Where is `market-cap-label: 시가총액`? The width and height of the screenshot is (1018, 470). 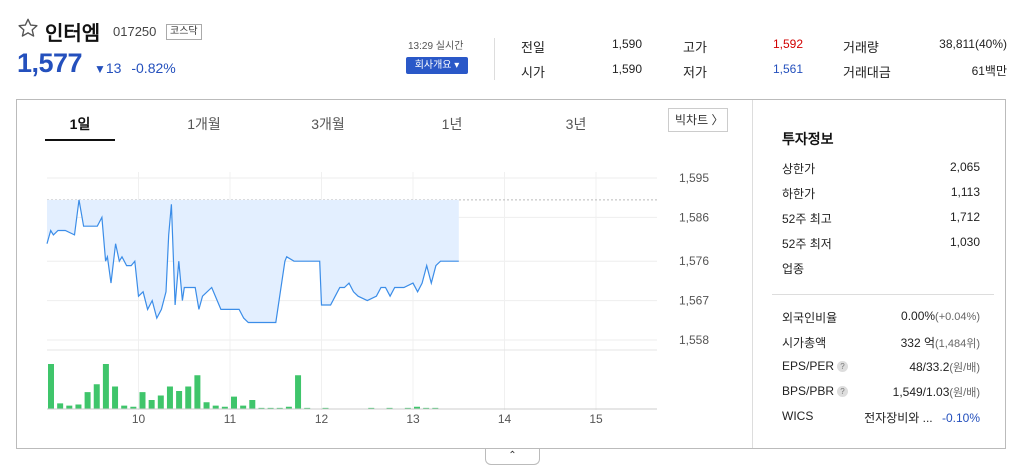
market-cap-label: 시가총액 is located at coordinates (804, 343).